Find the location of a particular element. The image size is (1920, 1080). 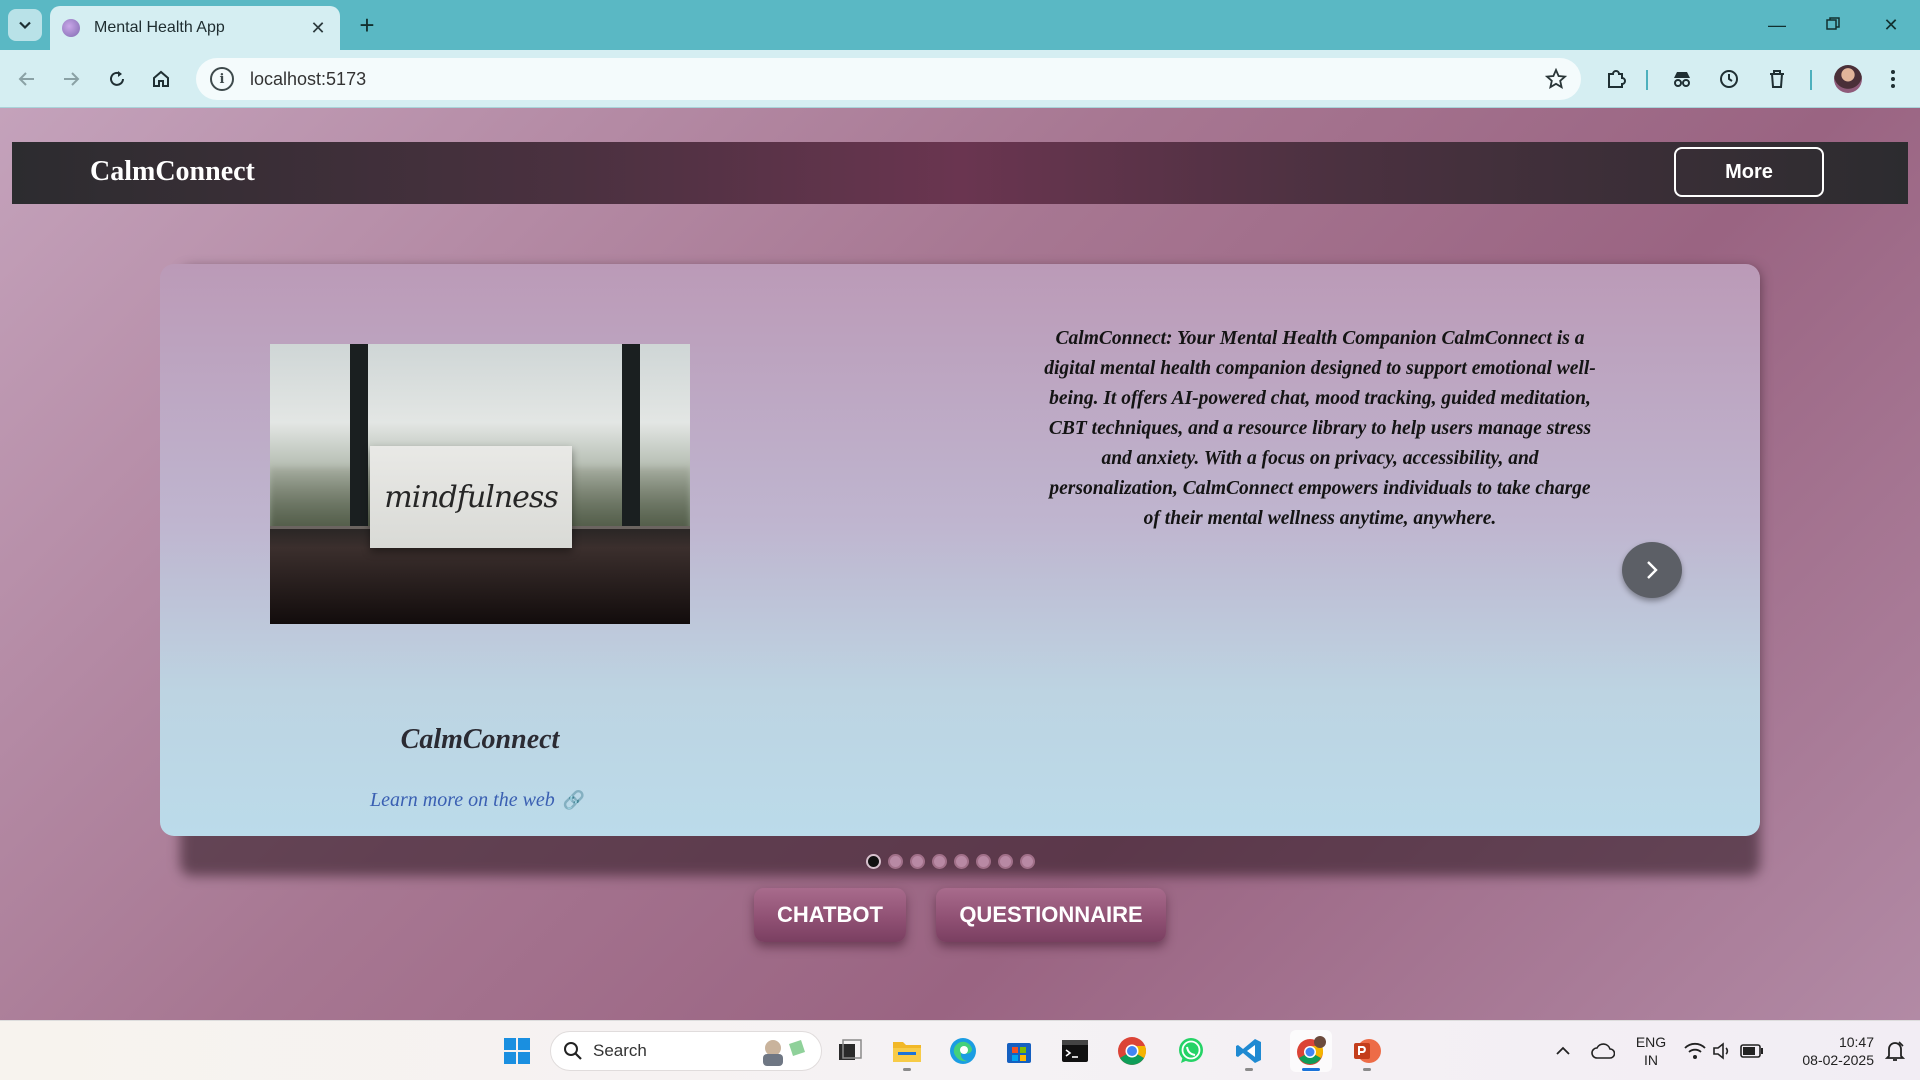

restore-icon is located at coordinates (1833, 25).